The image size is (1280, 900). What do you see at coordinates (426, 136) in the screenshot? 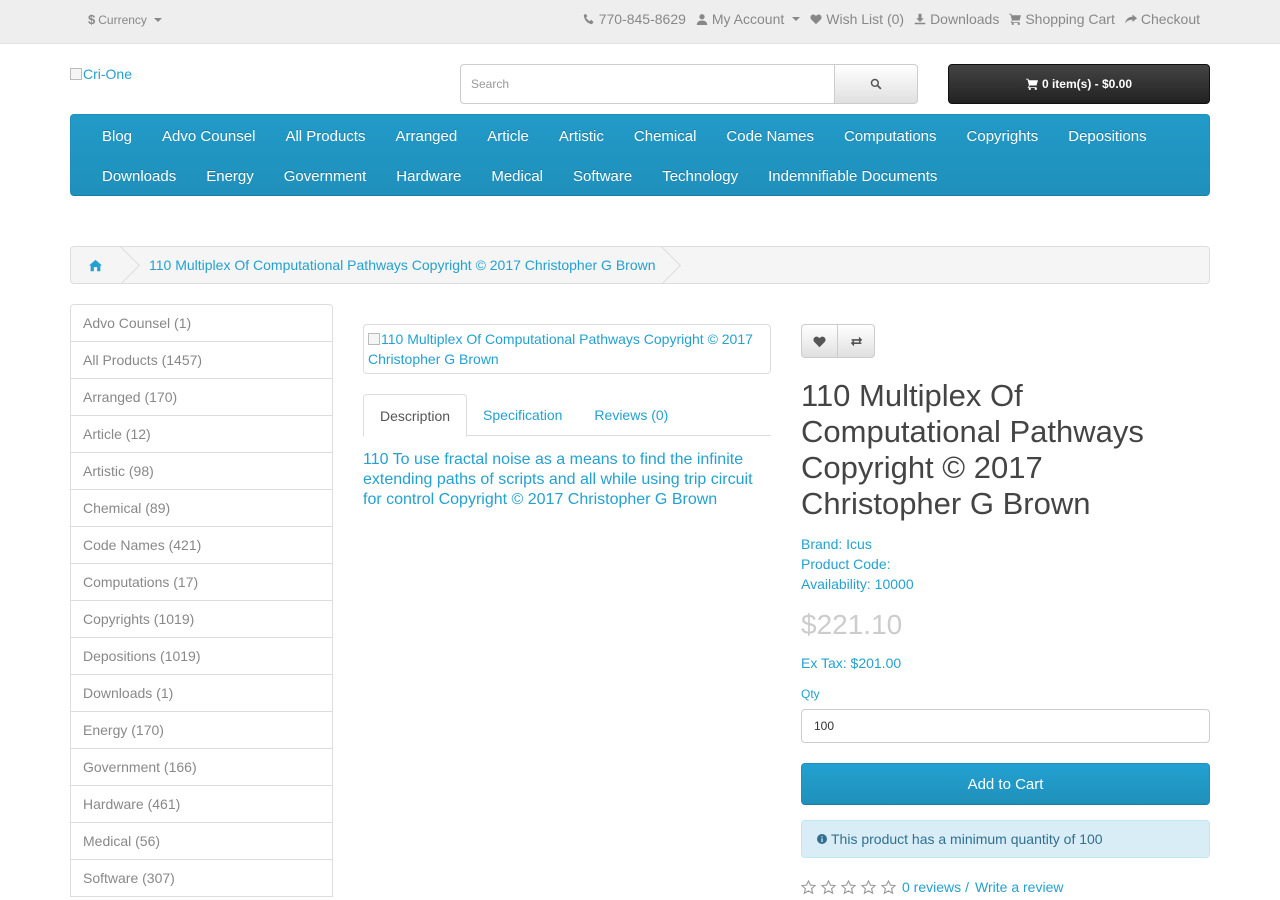
I see `menu-item-arranged: Arranged` at bounding box center [426, 136].